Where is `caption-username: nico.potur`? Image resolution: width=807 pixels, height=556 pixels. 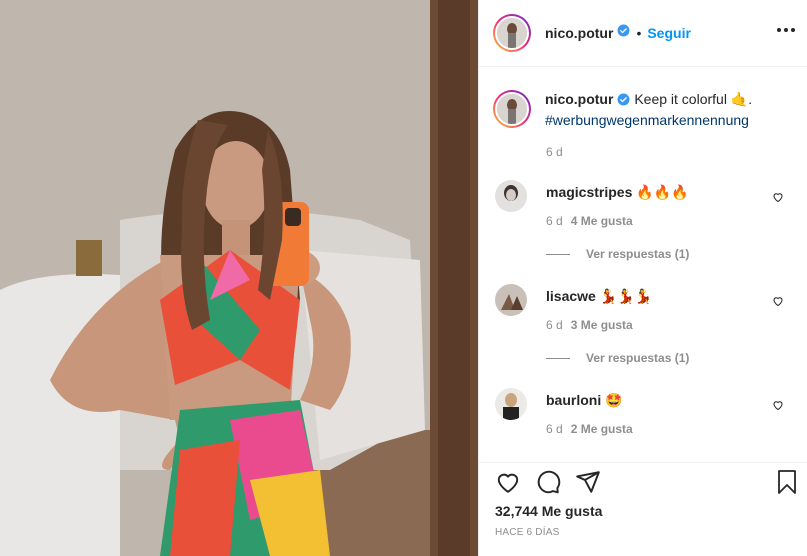
caption-username: nico.potur is located at coordinates (579, 99).